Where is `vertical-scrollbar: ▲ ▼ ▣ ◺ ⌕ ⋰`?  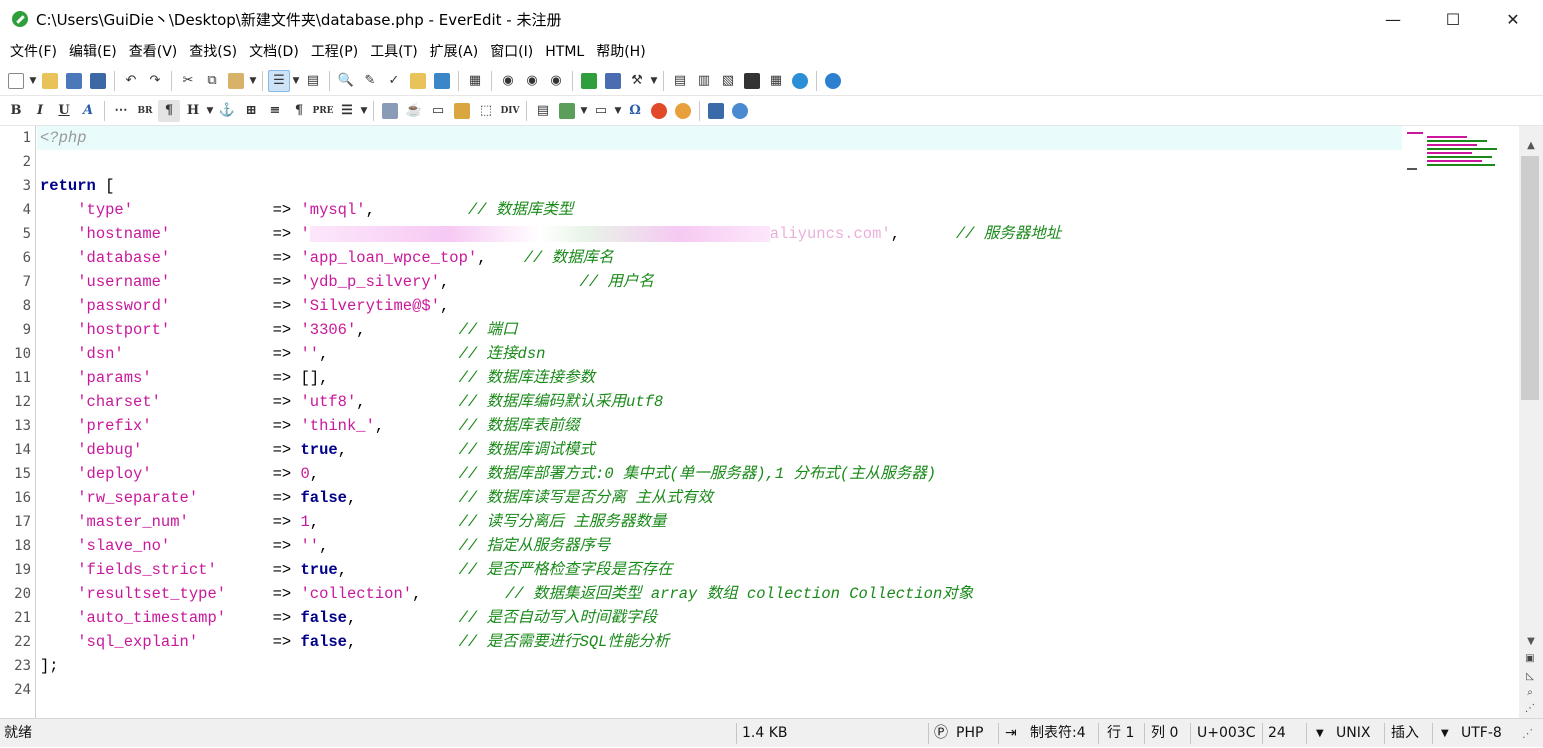
vertical-scrollbar: ▲ ▼ ▣ ◺ ⌕ ⋰ is located at coordinates (1531, 422).